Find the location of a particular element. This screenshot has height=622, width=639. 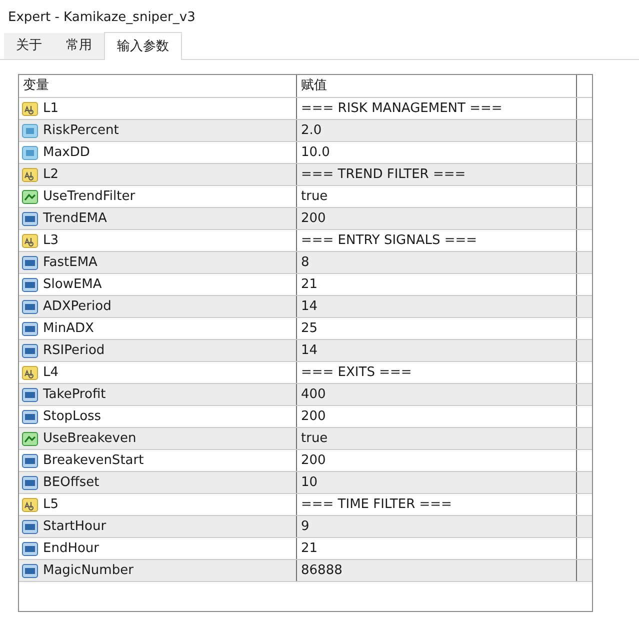

parameter-name: UseBreakeven is located at coordinates (89, 439).